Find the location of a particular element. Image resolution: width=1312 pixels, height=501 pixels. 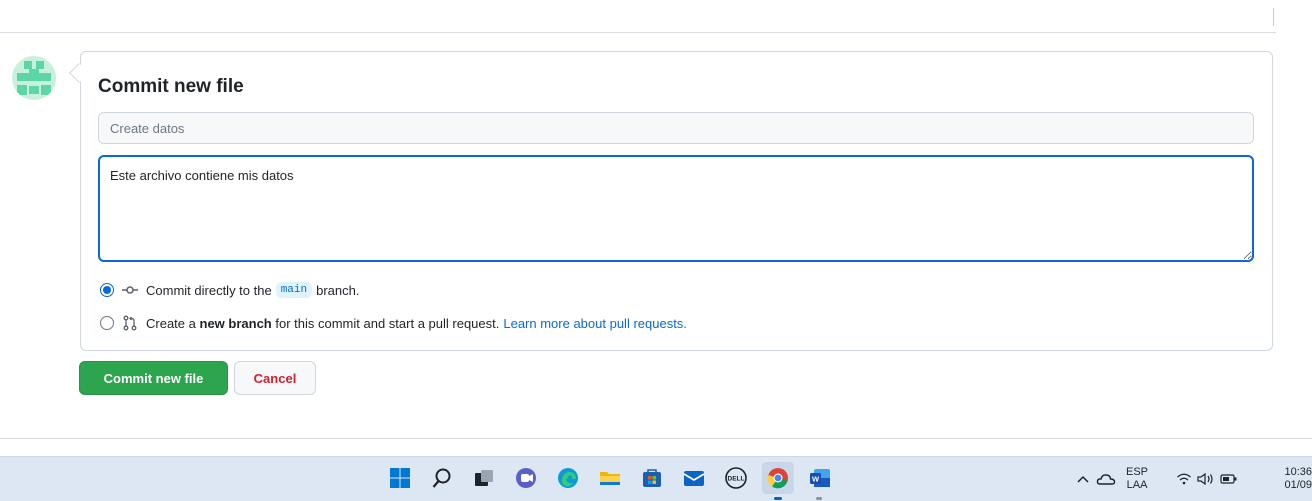

start-icon is located at coordinates (400, 478).